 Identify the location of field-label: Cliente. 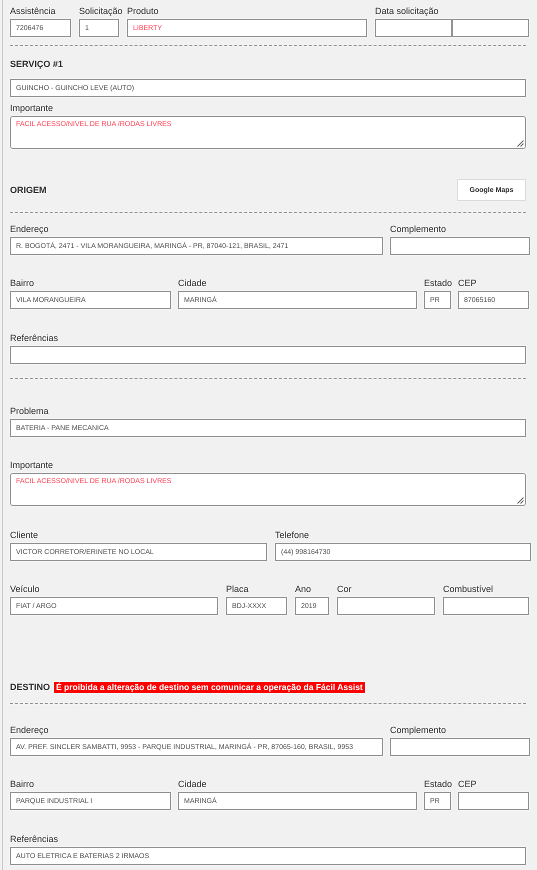
(25, 535).